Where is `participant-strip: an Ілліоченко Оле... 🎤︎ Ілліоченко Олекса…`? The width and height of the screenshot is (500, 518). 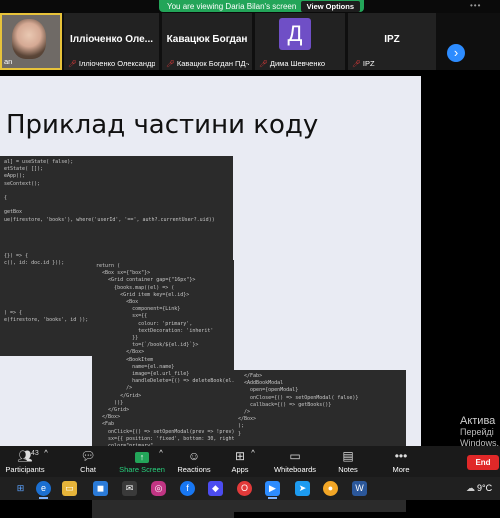 participant-strip: an Ілліоченко Оле... 🎤︎ Ілліоченко Олекса… is located at coordinates (250, 41).